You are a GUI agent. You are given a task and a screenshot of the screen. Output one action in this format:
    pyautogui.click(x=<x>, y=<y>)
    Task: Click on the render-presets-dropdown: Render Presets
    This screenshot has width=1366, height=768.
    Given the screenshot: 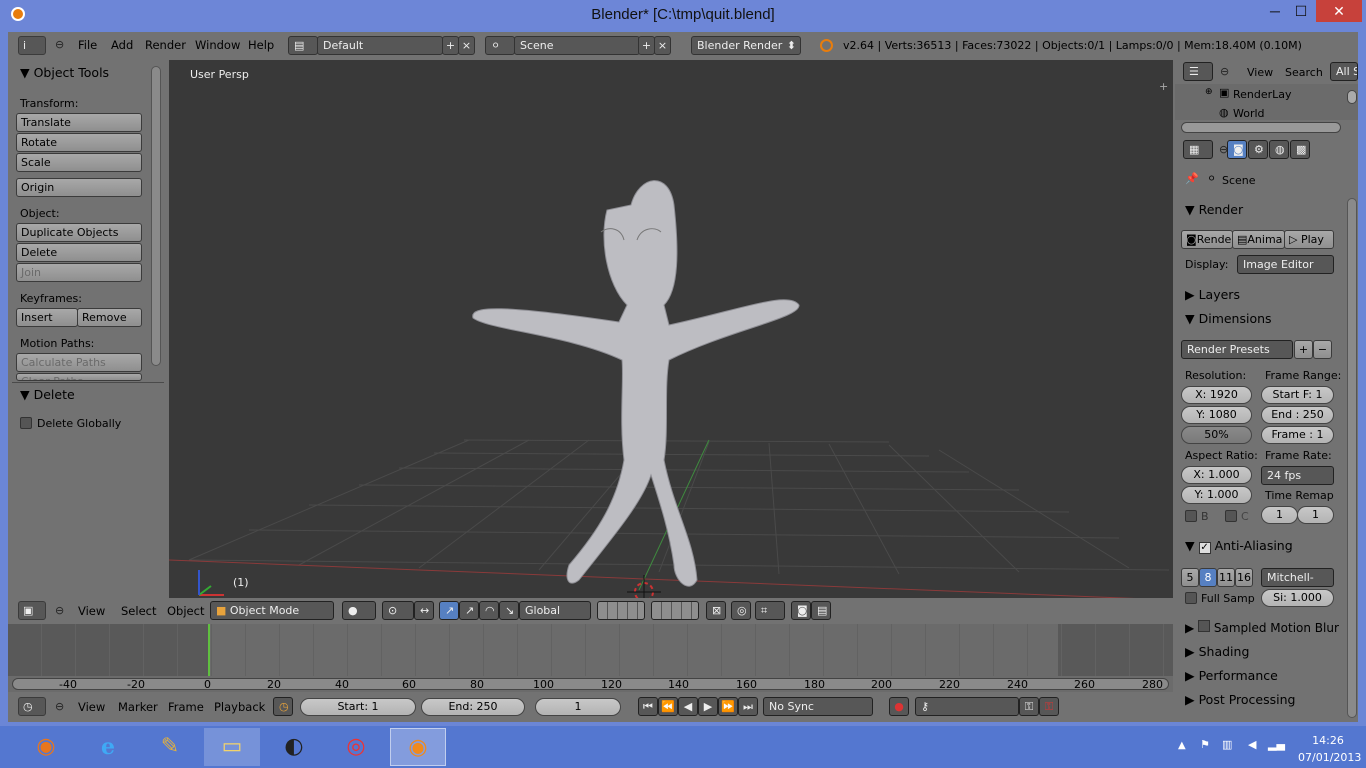 What is the action you would take?
    pyautogui.click(x=1237, y=349)
    